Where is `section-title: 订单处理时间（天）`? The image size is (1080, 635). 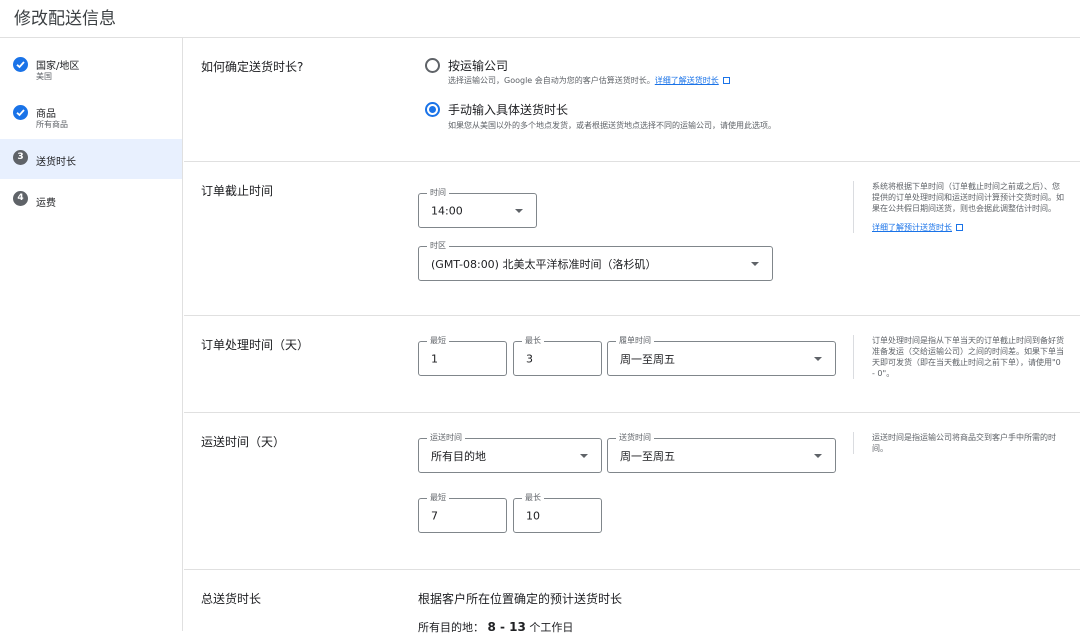 section-title: 订单处理时间（天） is located at coordinates (255, 345).